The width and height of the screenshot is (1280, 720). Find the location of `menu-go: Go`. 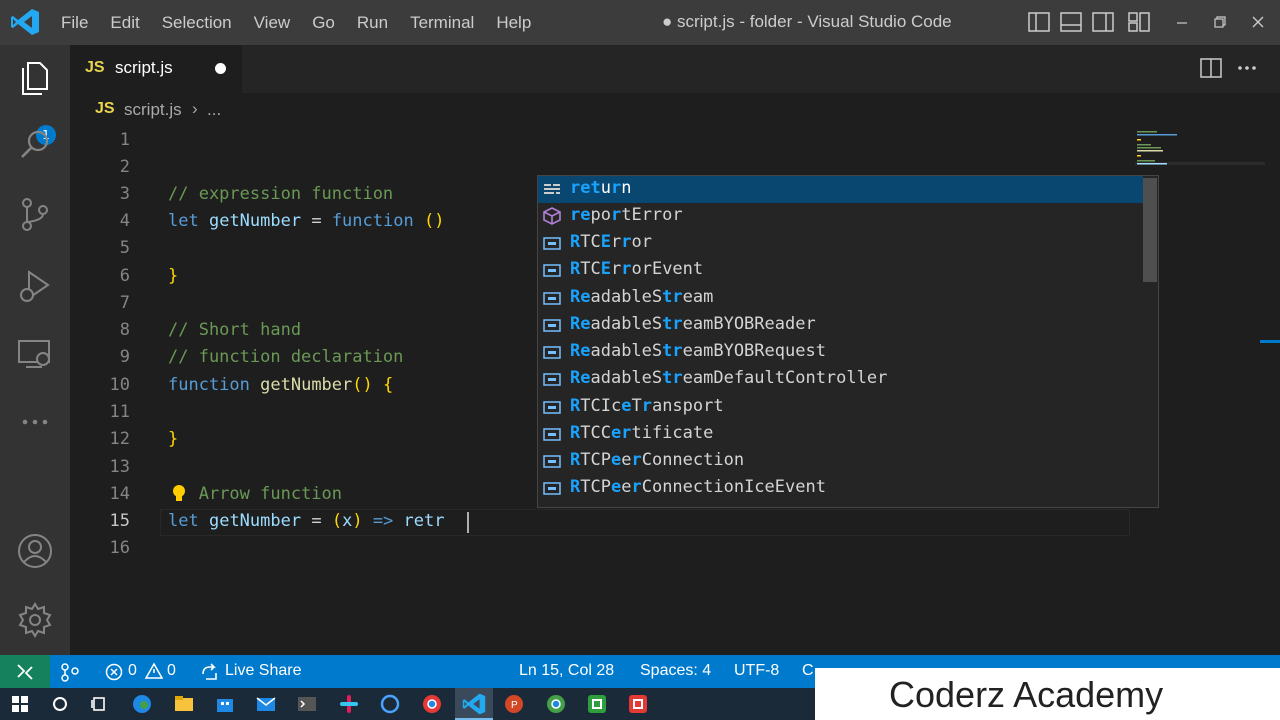

menu-go: Go is located at coordinates (323, 23).